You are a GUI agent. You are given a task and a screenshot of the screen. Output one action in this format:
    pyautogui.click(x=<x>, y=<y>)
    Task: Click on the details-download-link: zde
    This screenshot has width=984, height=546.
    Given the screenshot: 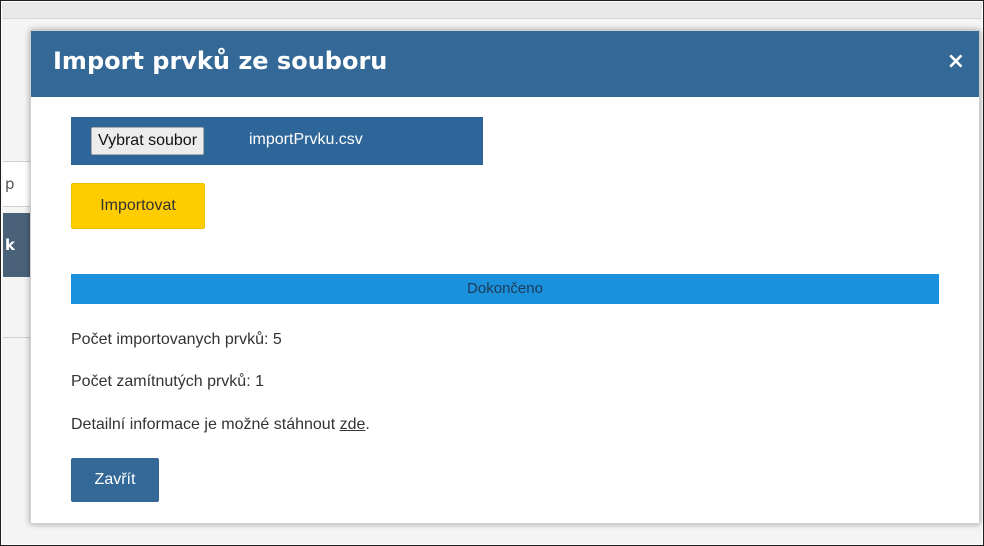 What is the action you would take?
    pyautogui.click(x=353, y=424)
    